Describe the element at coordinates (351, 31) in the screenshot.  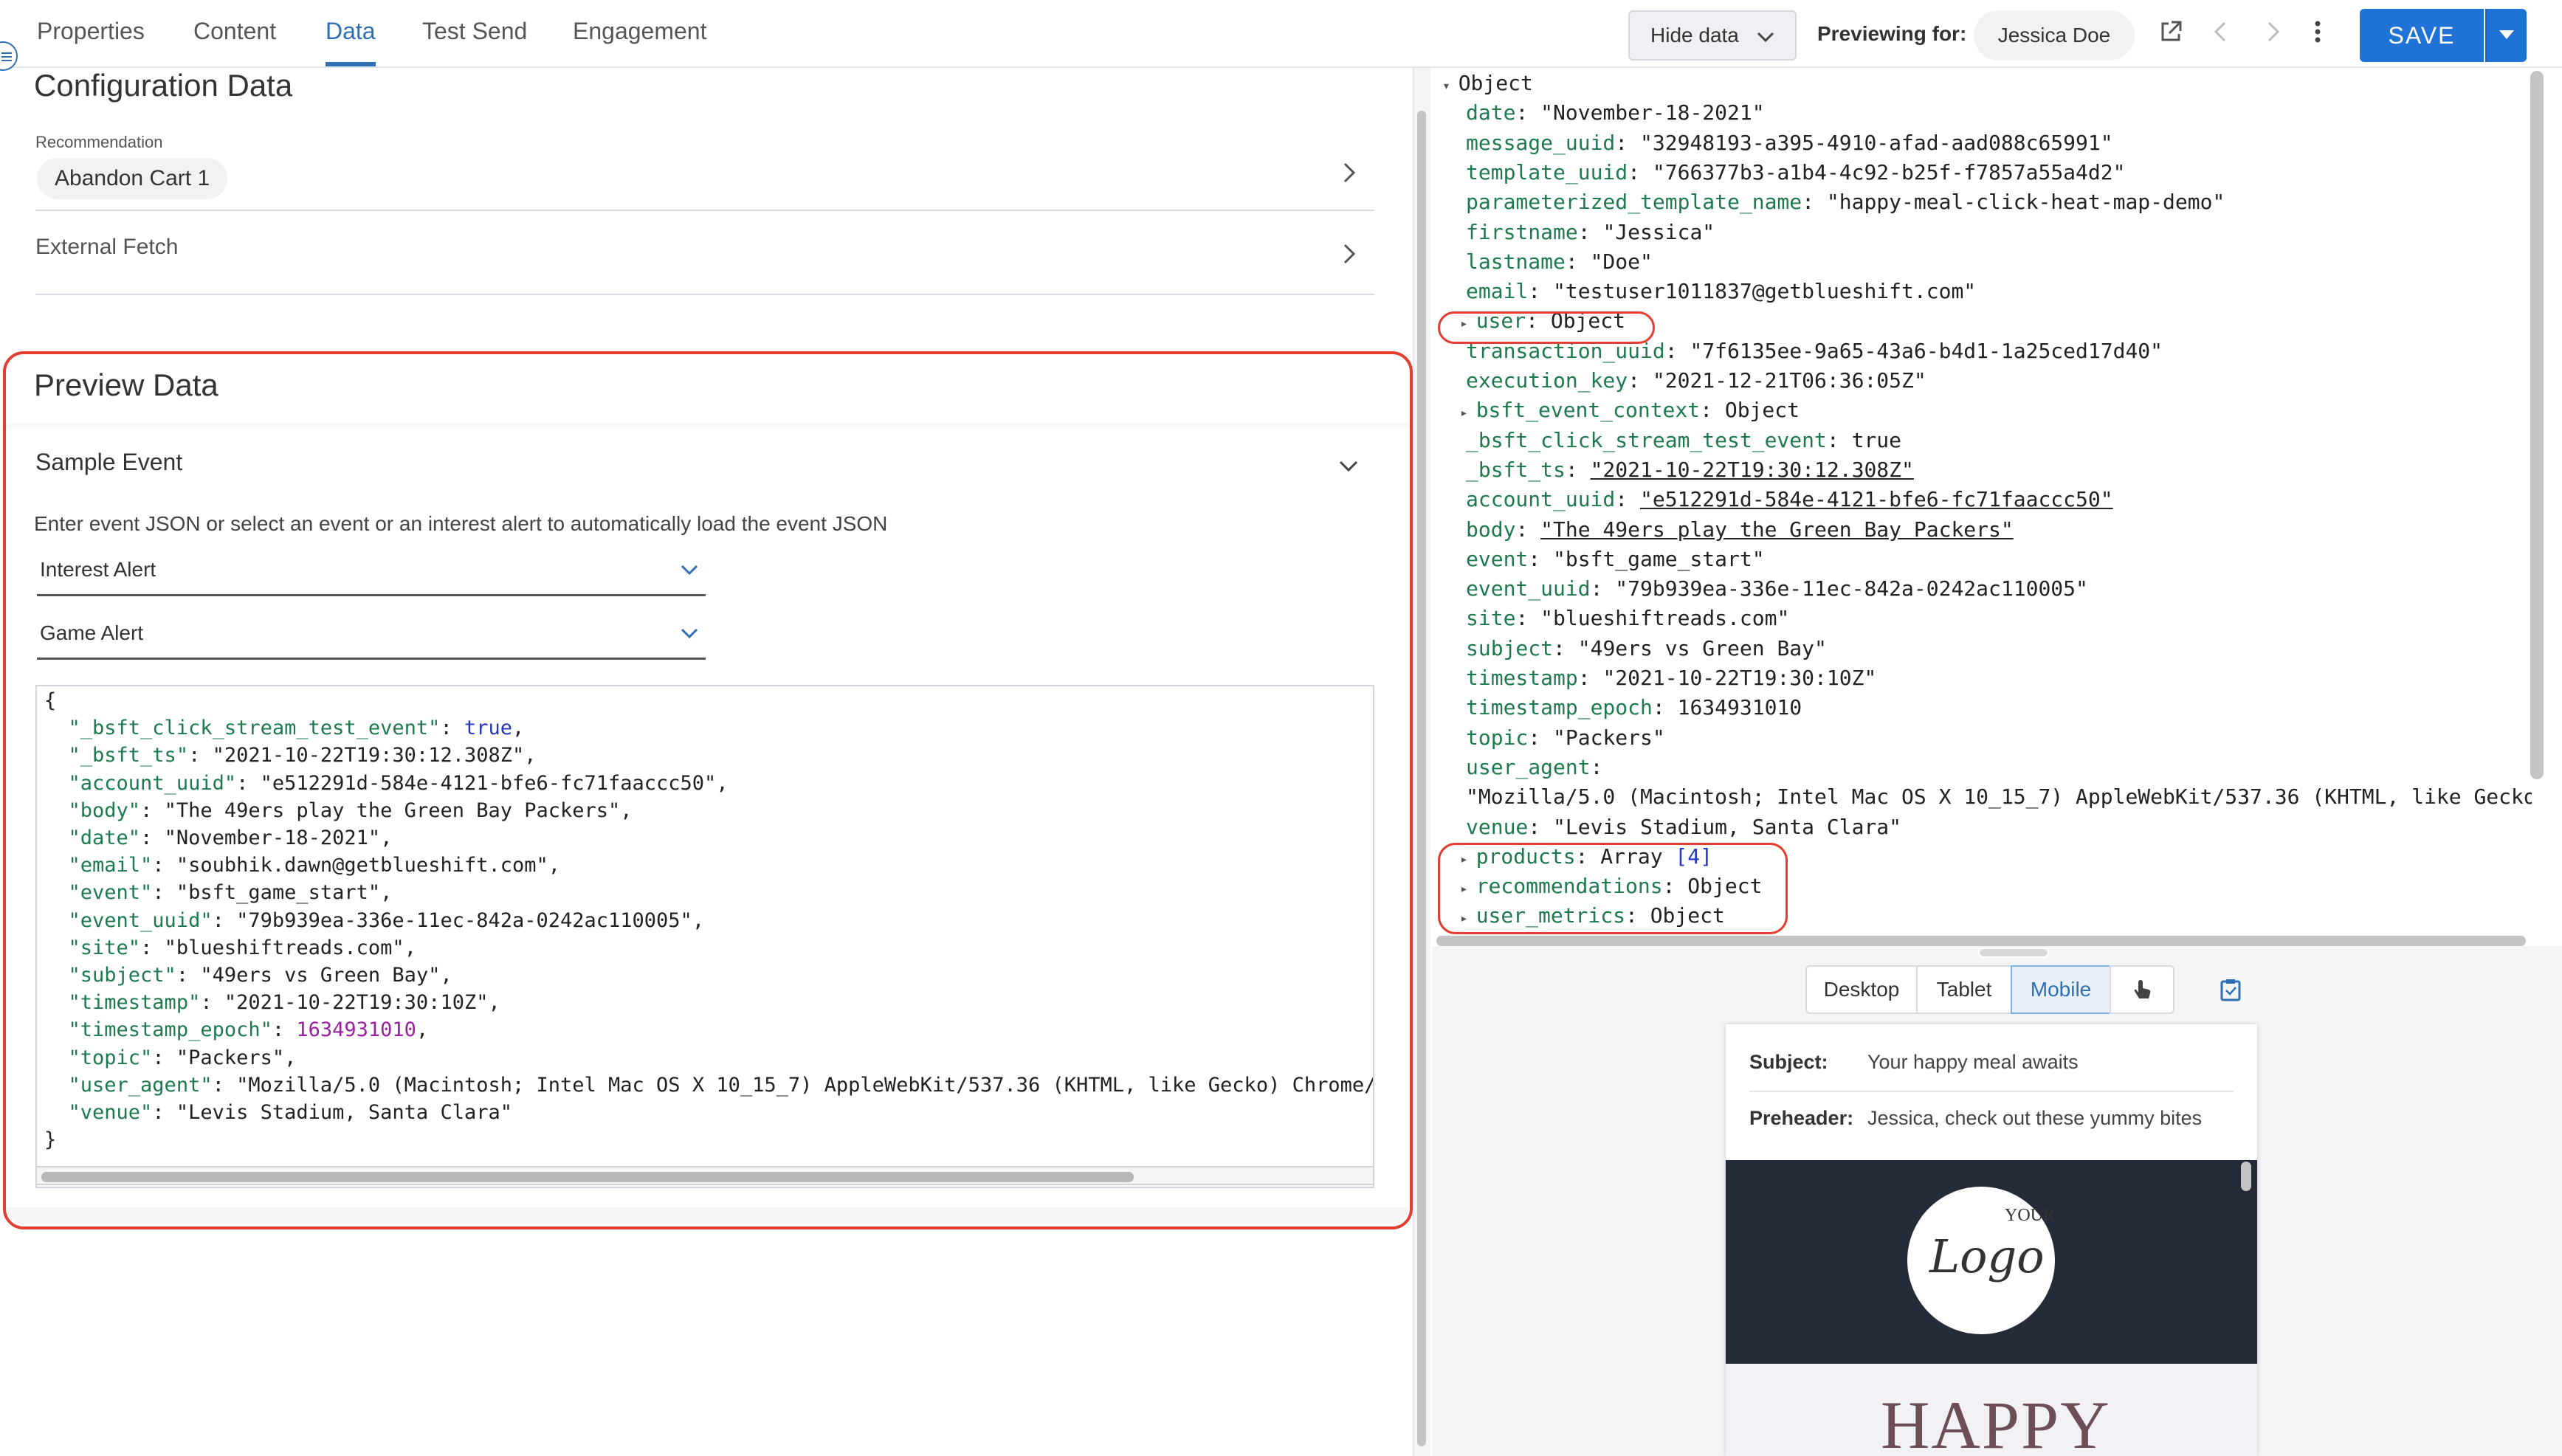
I see `tab-data: Data` at that location.